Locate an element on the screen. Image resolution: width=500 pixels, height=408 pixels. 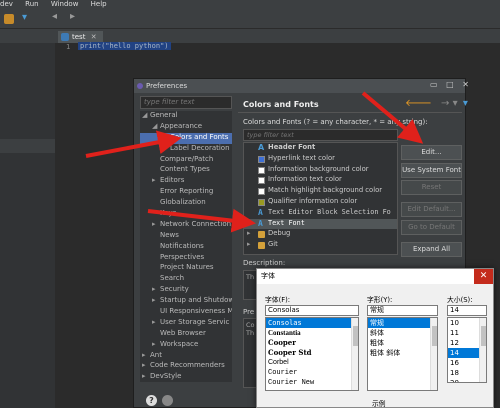
color-font-item: A Text Editor Block Selection Fo is located at coordinates (320, 213).